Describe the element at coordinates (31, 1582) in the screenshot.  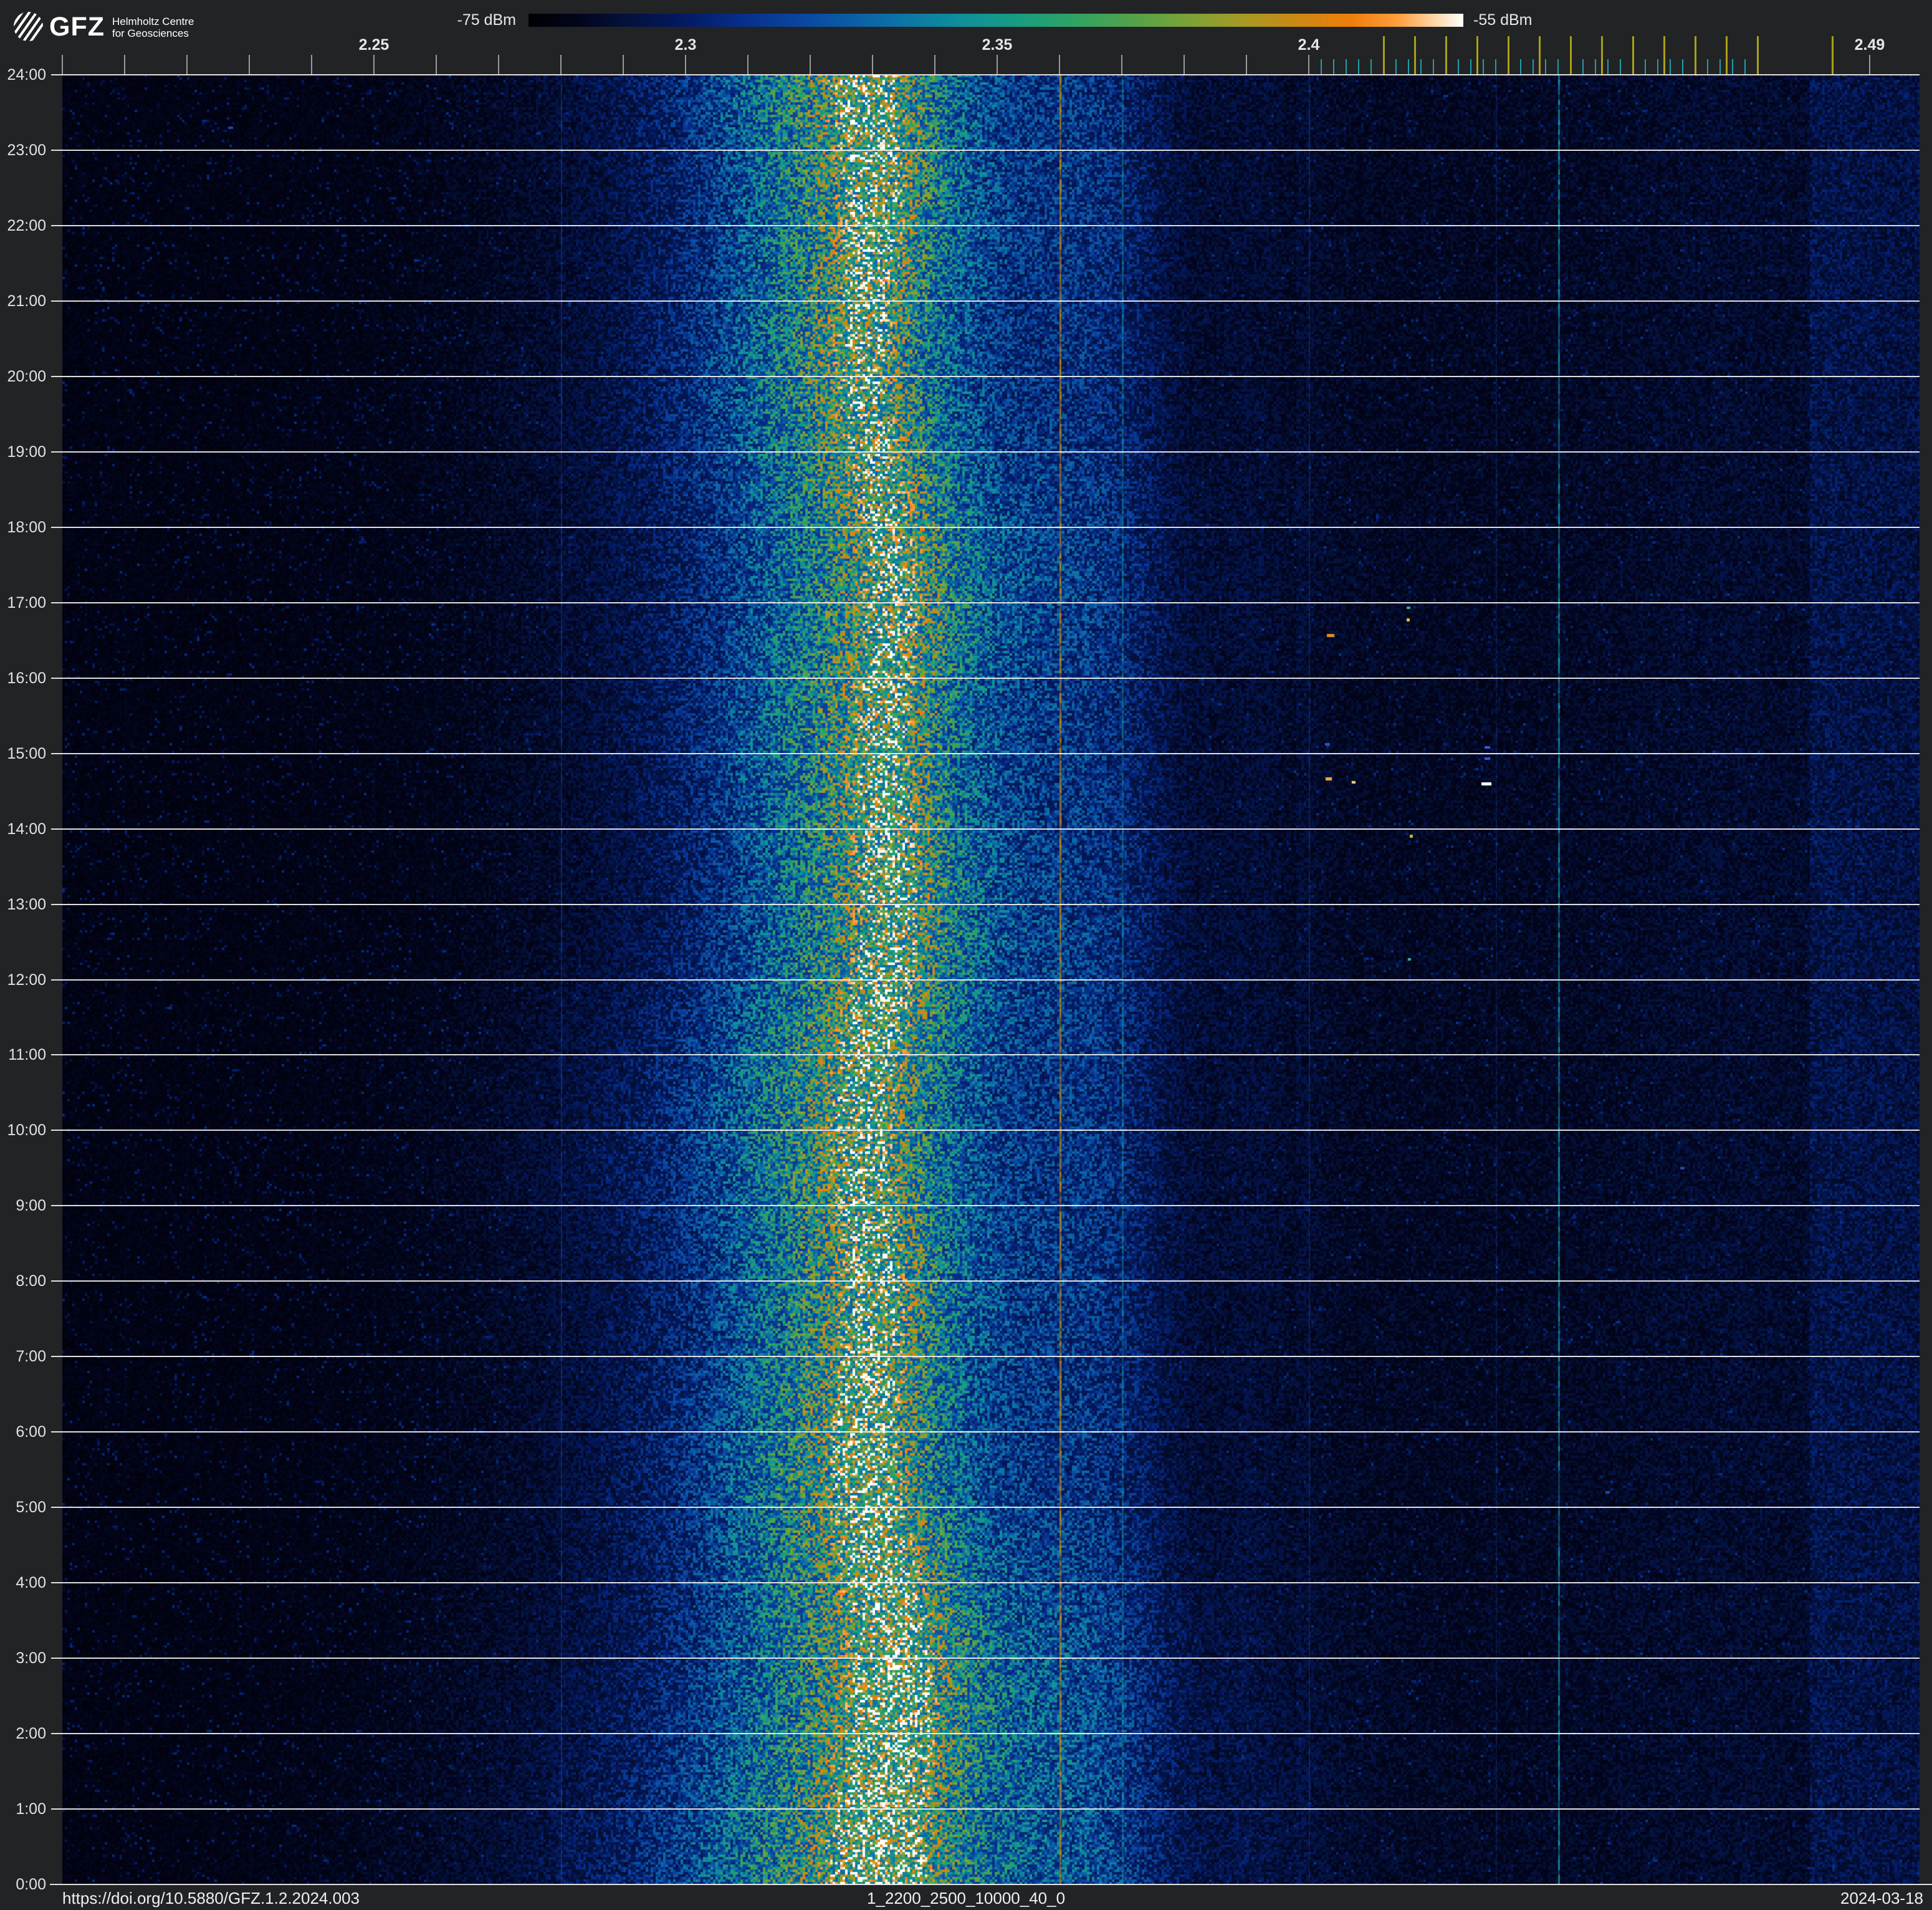
I see `time-label: 4:00` at that location.